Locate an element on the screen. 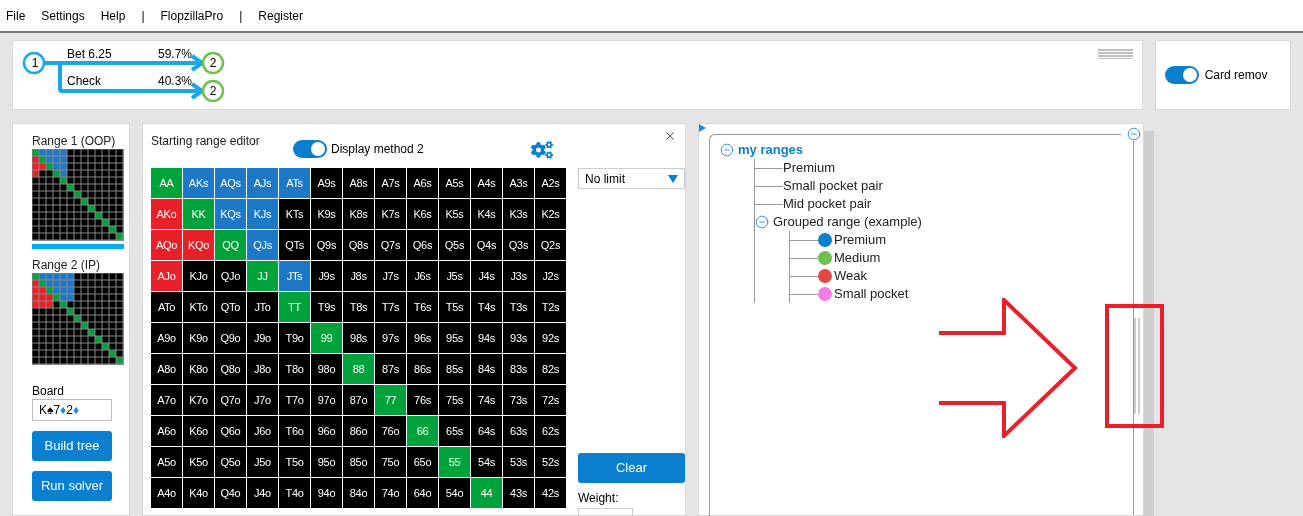 The height and width of the screenshot is (516, 1303). hand-cell: ATo is located at coordinates (166, 307).